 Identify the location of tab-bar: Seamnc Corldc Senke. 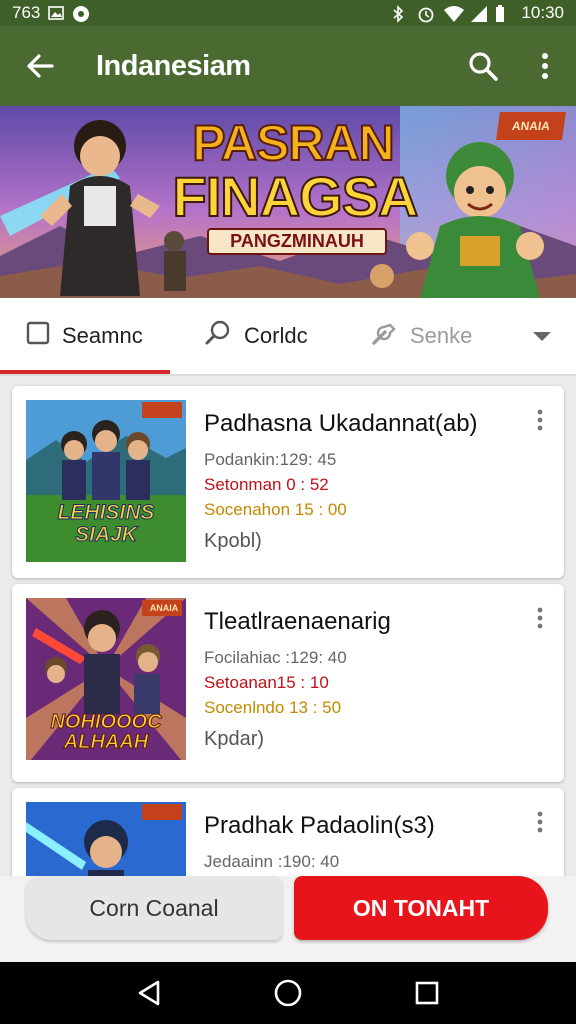
(288, 337).